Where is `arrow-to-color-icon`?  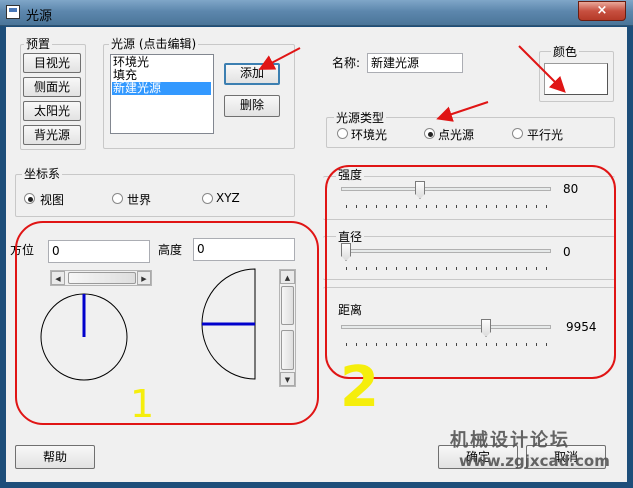 arrow-to-color-icon is located at coordinates (542, 69).